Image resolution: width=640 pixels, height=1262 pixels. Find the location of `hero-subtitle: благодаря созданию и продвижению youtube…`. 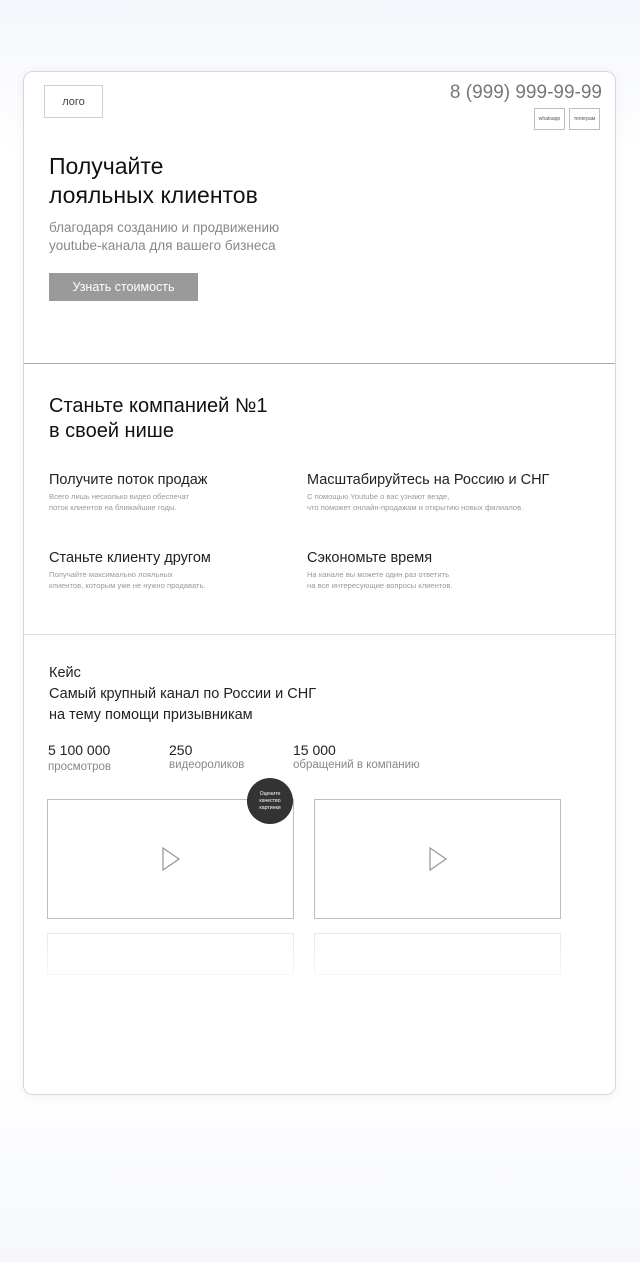

hero-subtitle: благодаря созданию и продвижению youtube… is located at coordinates (164, 237).